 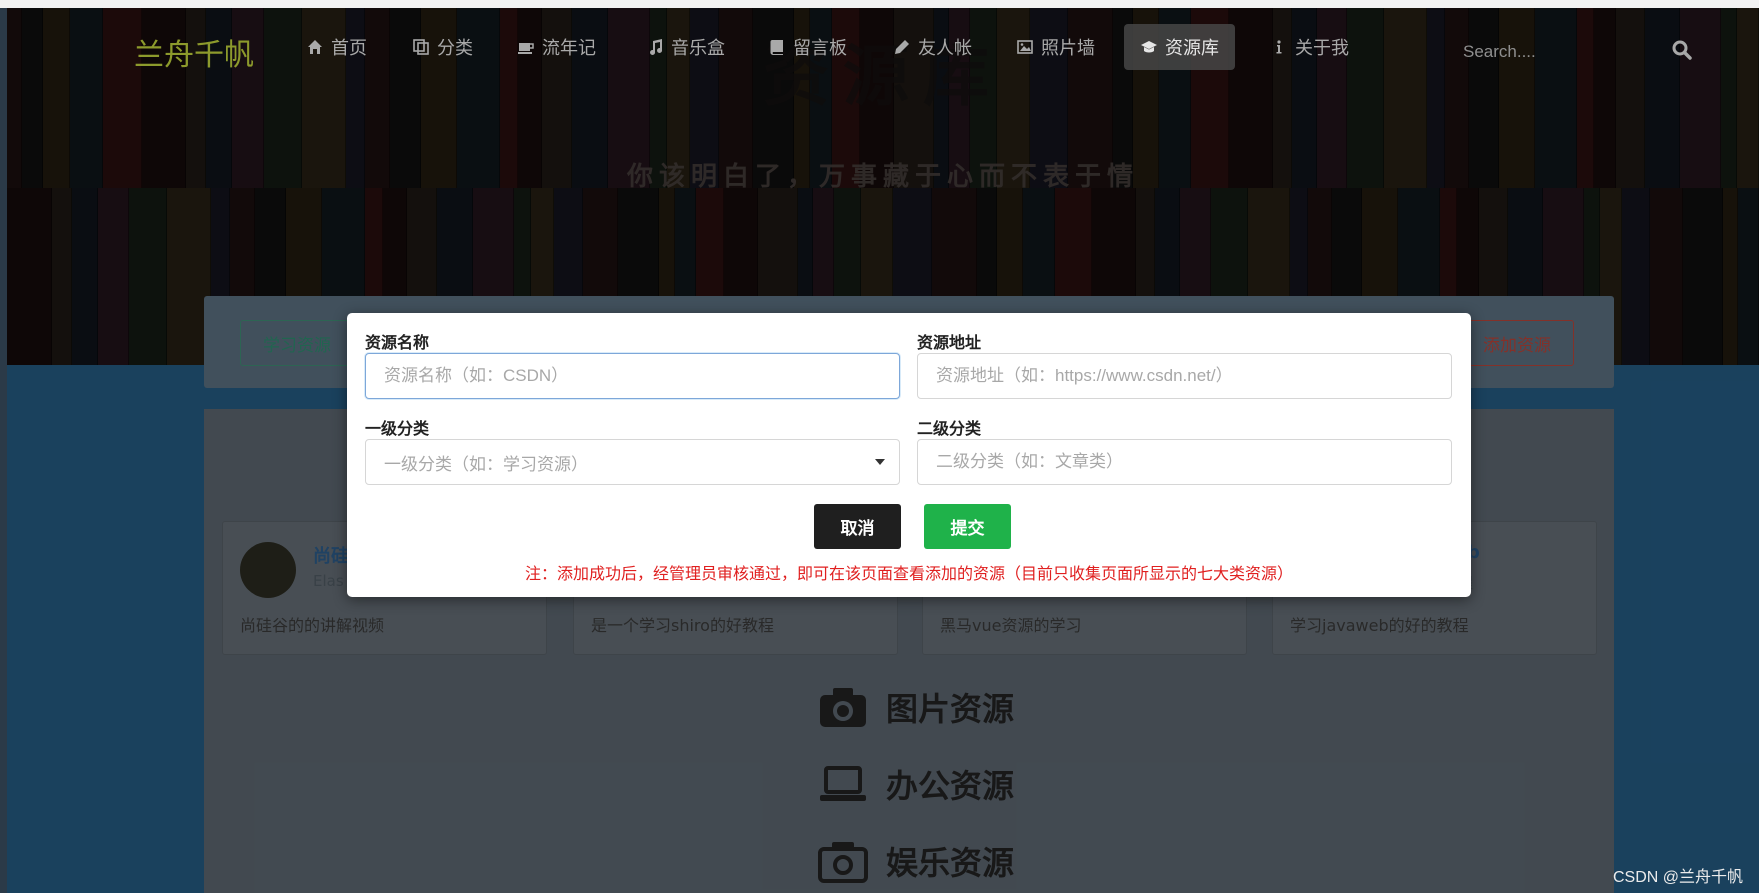 I want to click on browser-top-strip, so click(x=879, y=4).